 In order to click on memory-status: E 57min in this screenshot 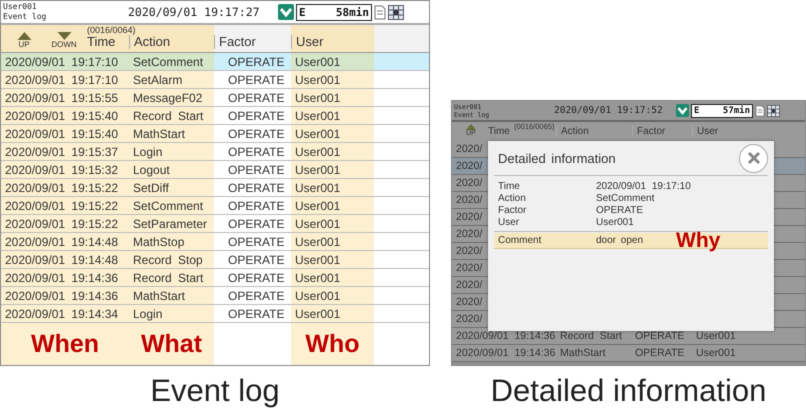, I will do `click(722, 111)`.